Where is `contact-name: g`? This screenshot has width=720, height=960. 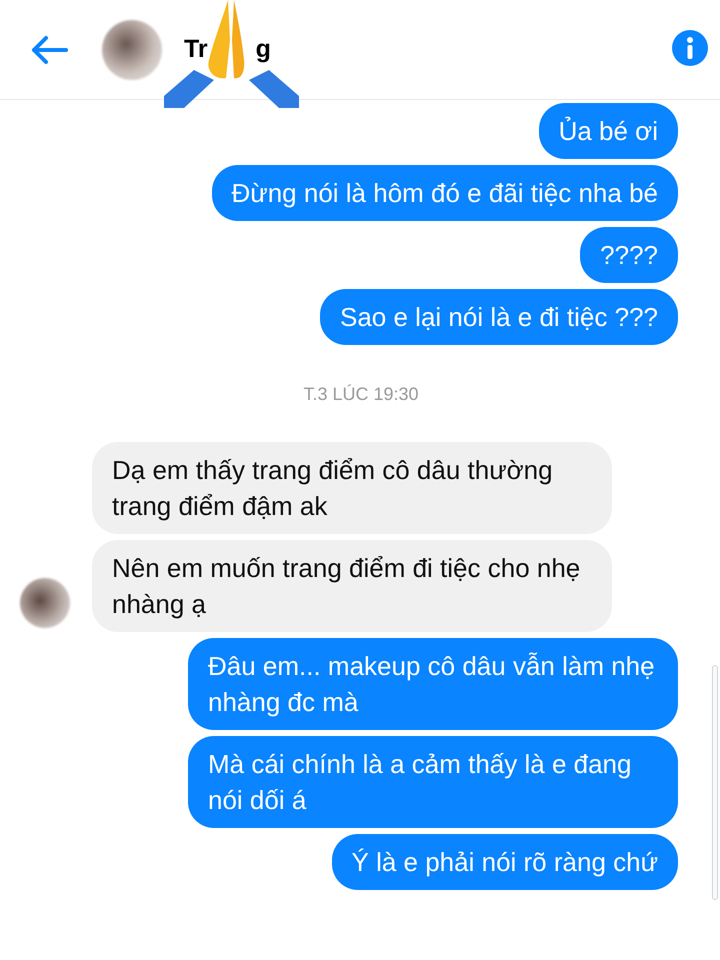 contact-name: g is located at coordinates (263, 49).